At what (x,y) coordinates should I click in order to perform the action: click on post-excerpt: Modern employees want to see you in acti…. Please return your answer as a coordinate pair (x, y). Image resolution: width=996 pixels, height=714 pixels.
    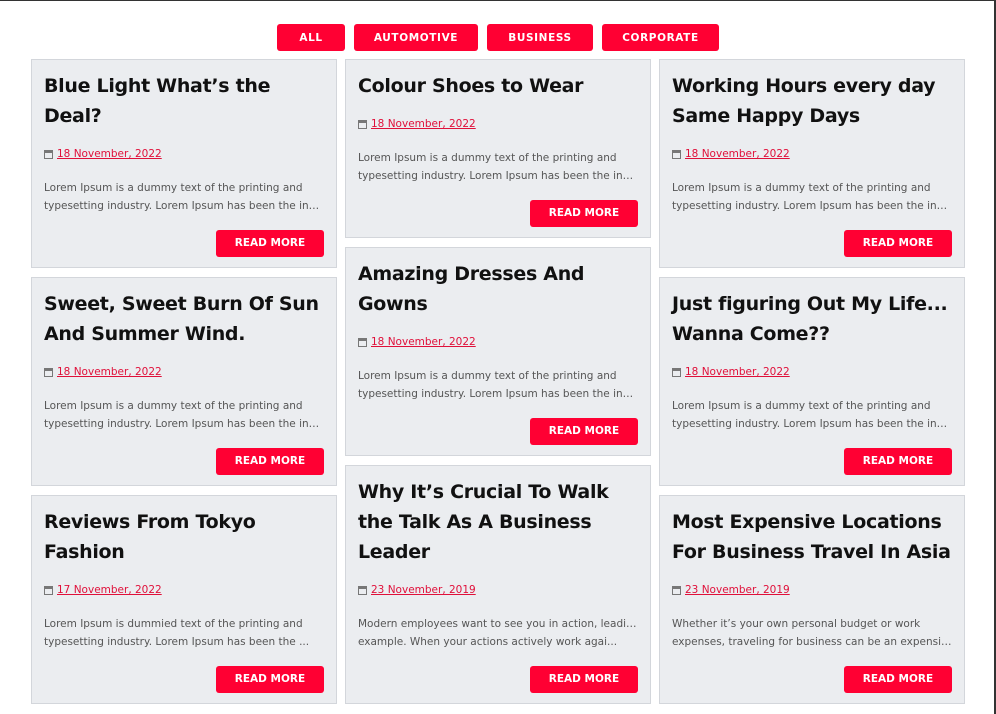
    Looking at the image, I should click on (498, 633).